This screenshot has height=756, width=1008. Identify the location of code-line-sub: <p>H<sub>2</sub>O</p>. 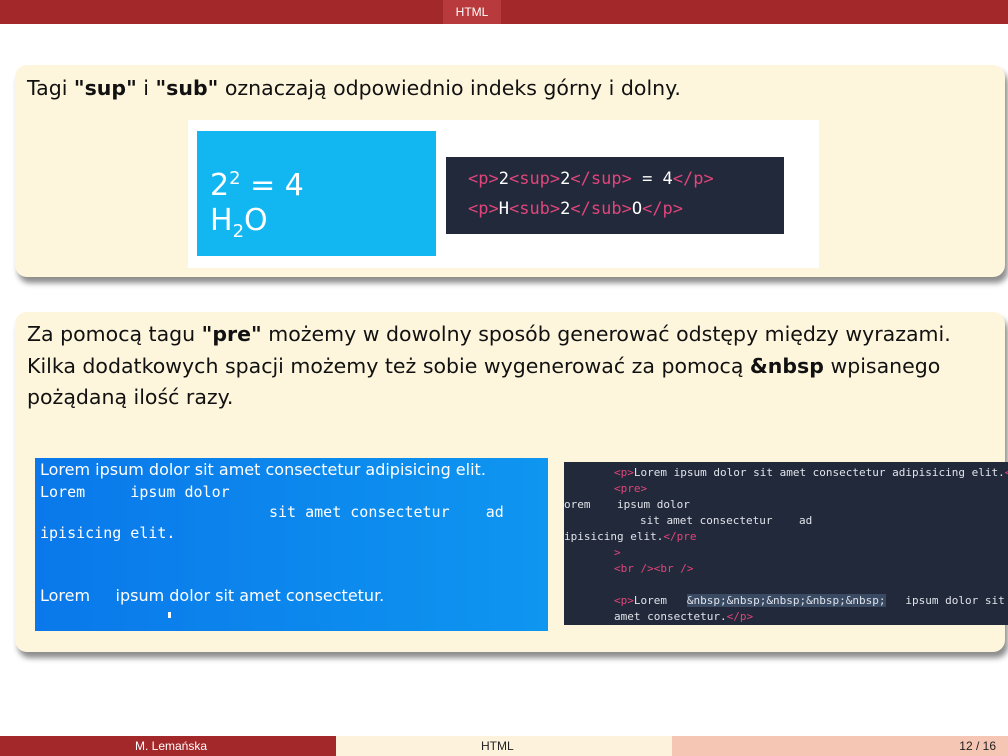
(576, 209).